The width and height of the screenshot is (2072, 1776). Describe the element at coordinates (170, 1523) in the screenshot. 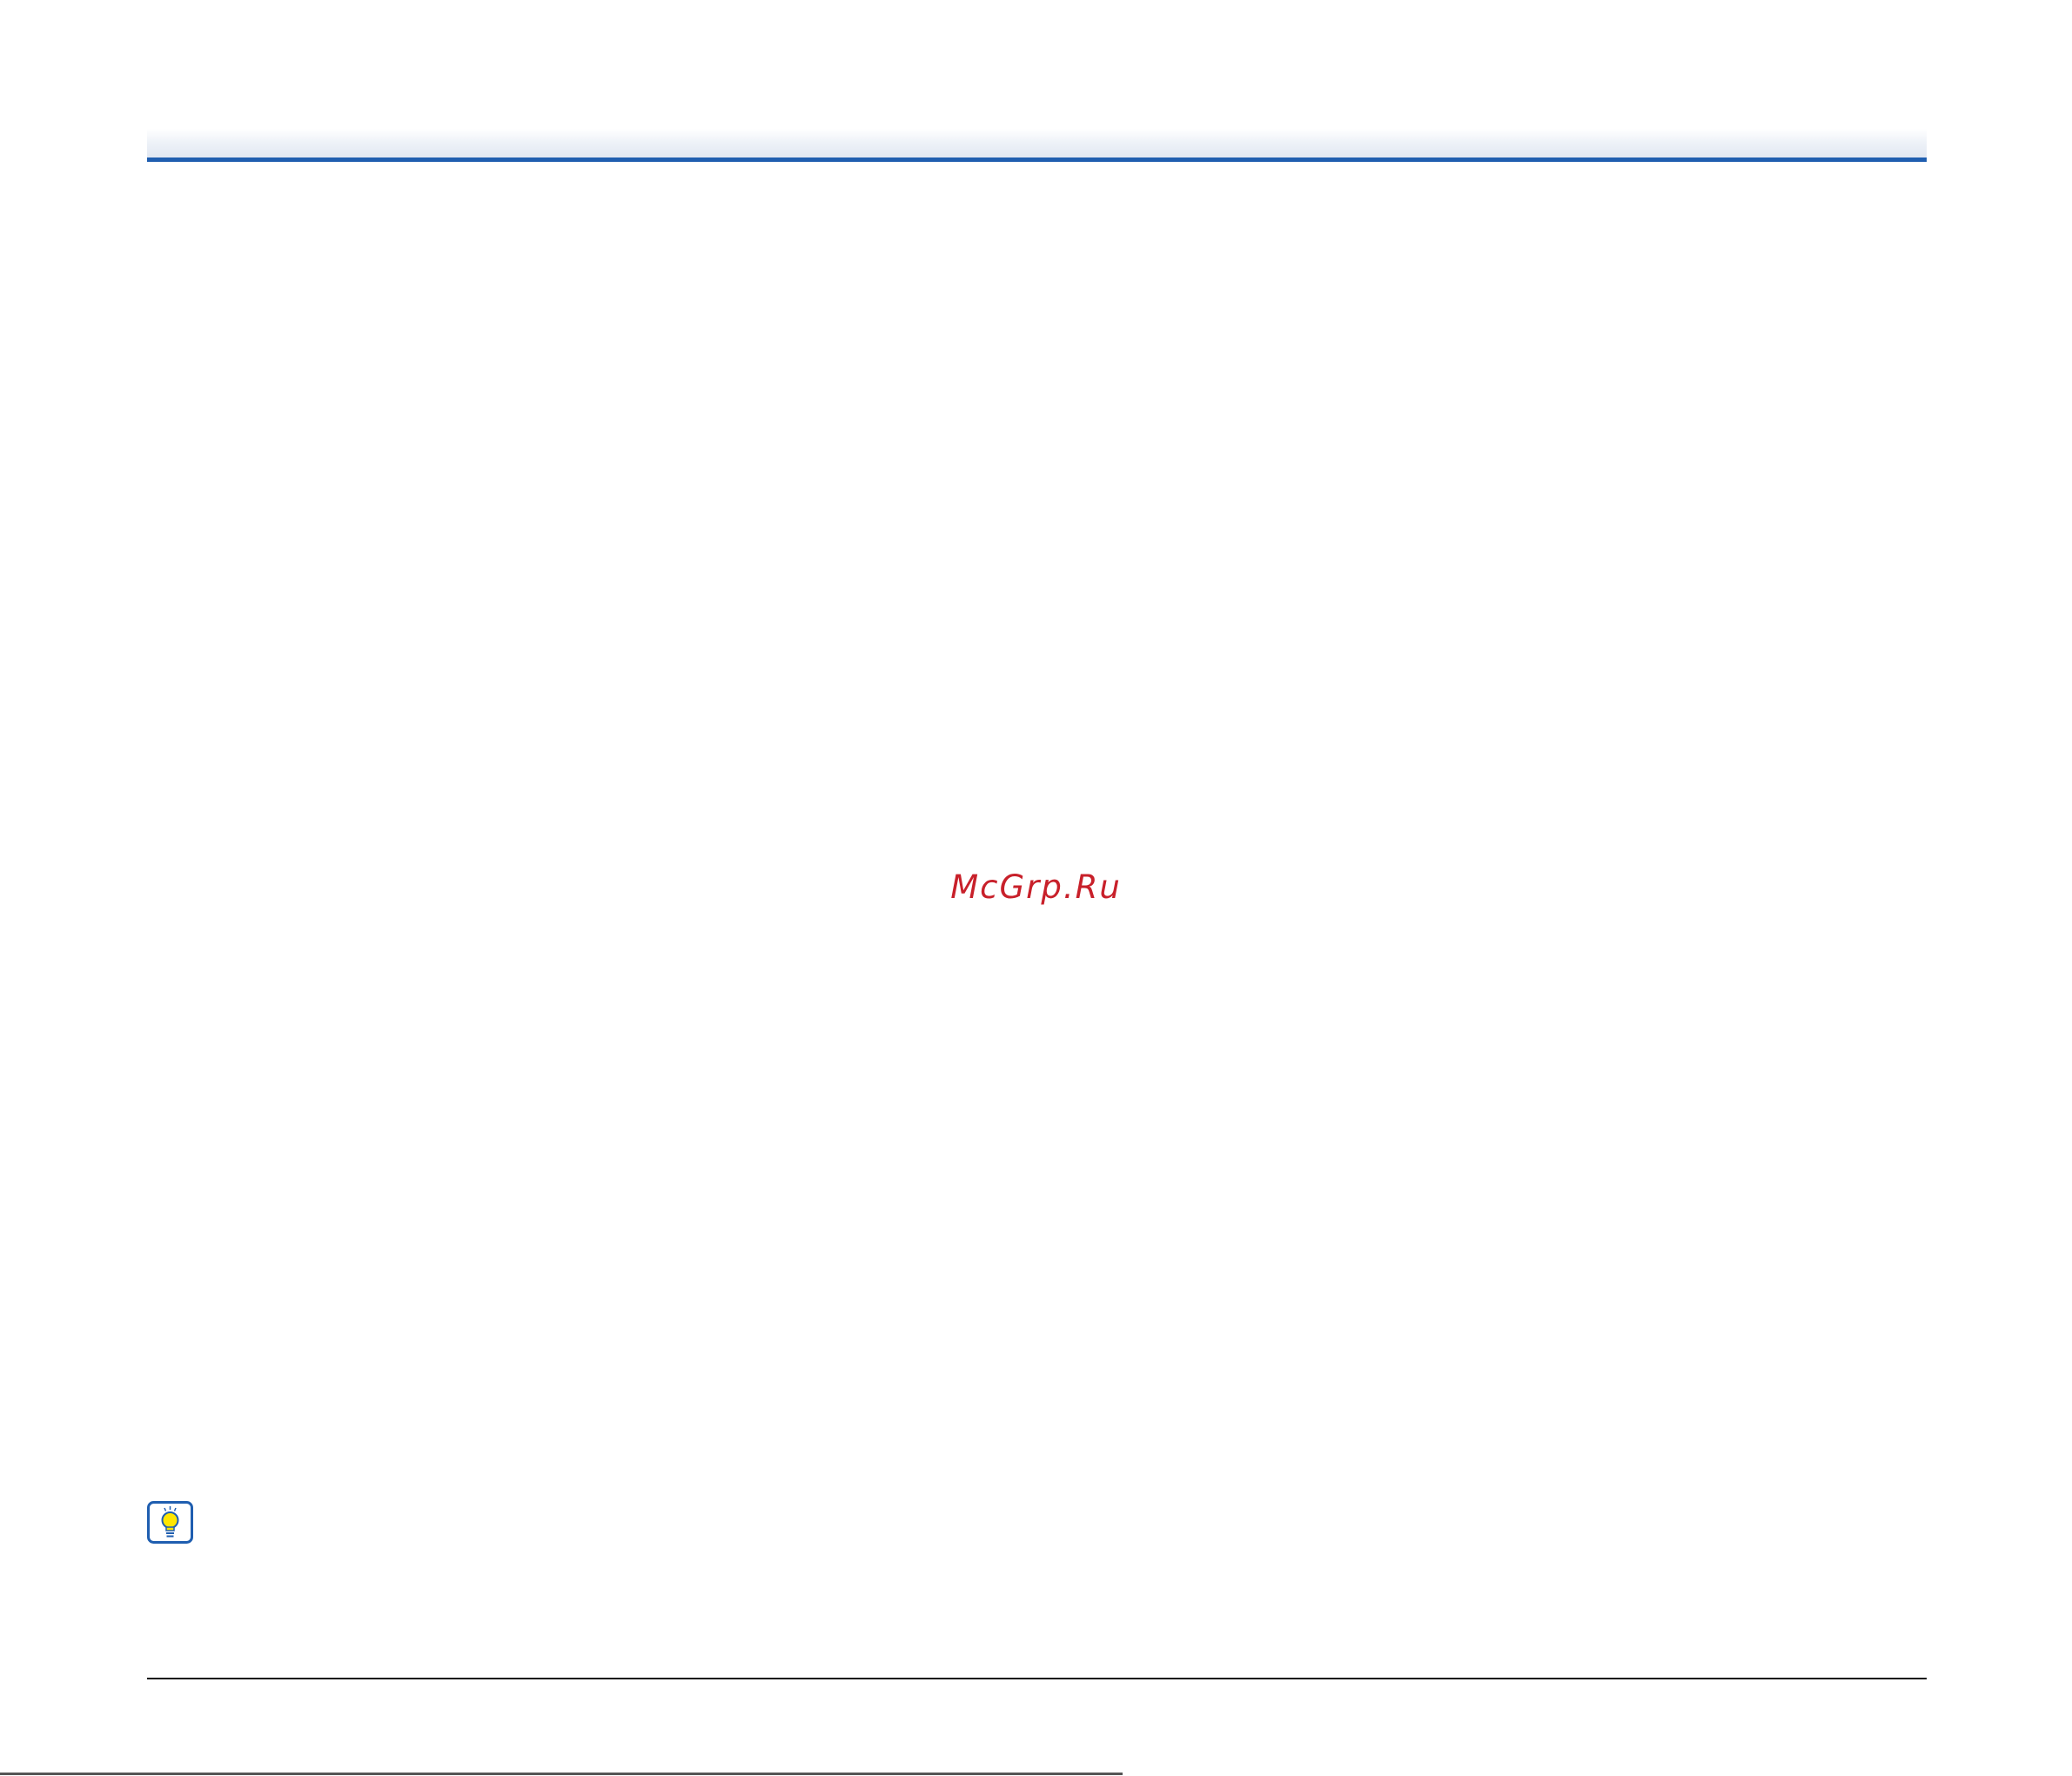

I see `lightbulb-hint-icon` at that location.